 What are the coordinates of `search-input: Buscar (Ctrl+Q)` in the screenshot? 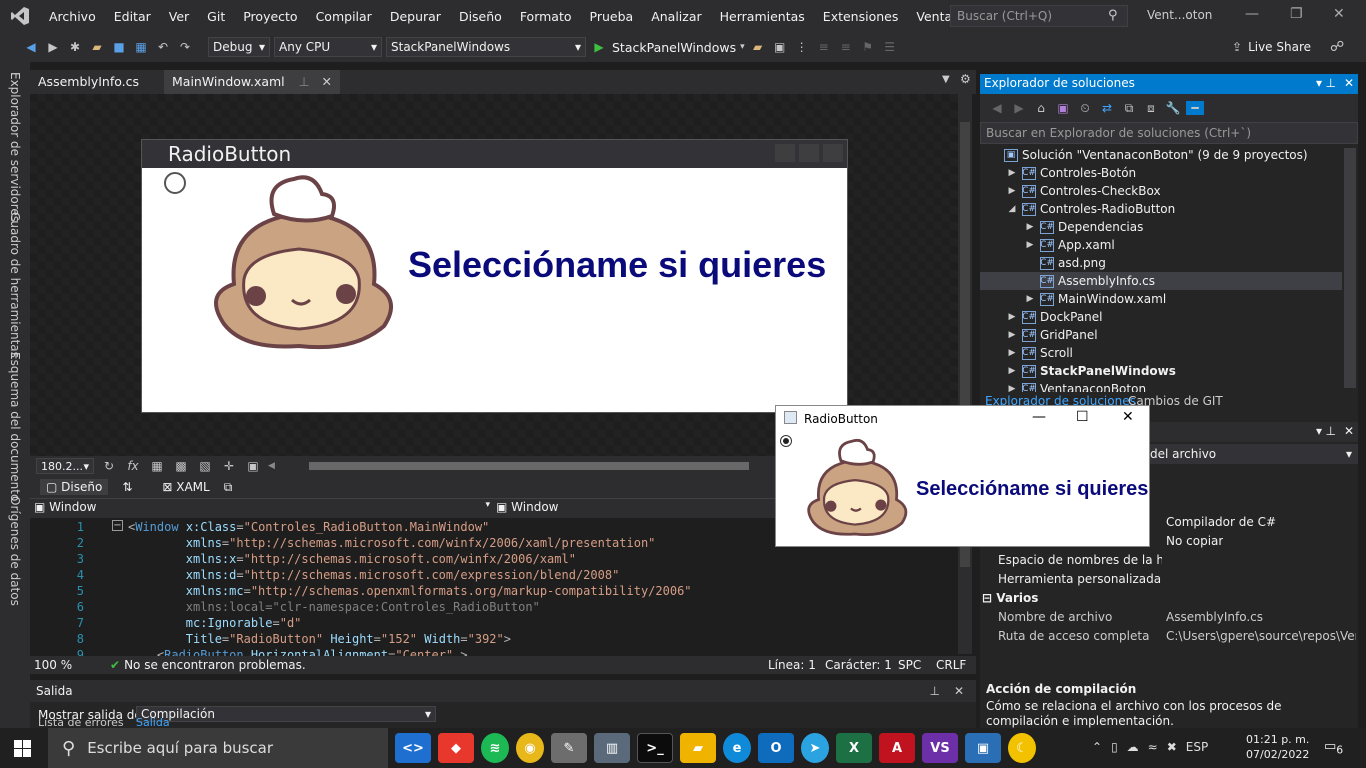 It's located at (1039, 16).